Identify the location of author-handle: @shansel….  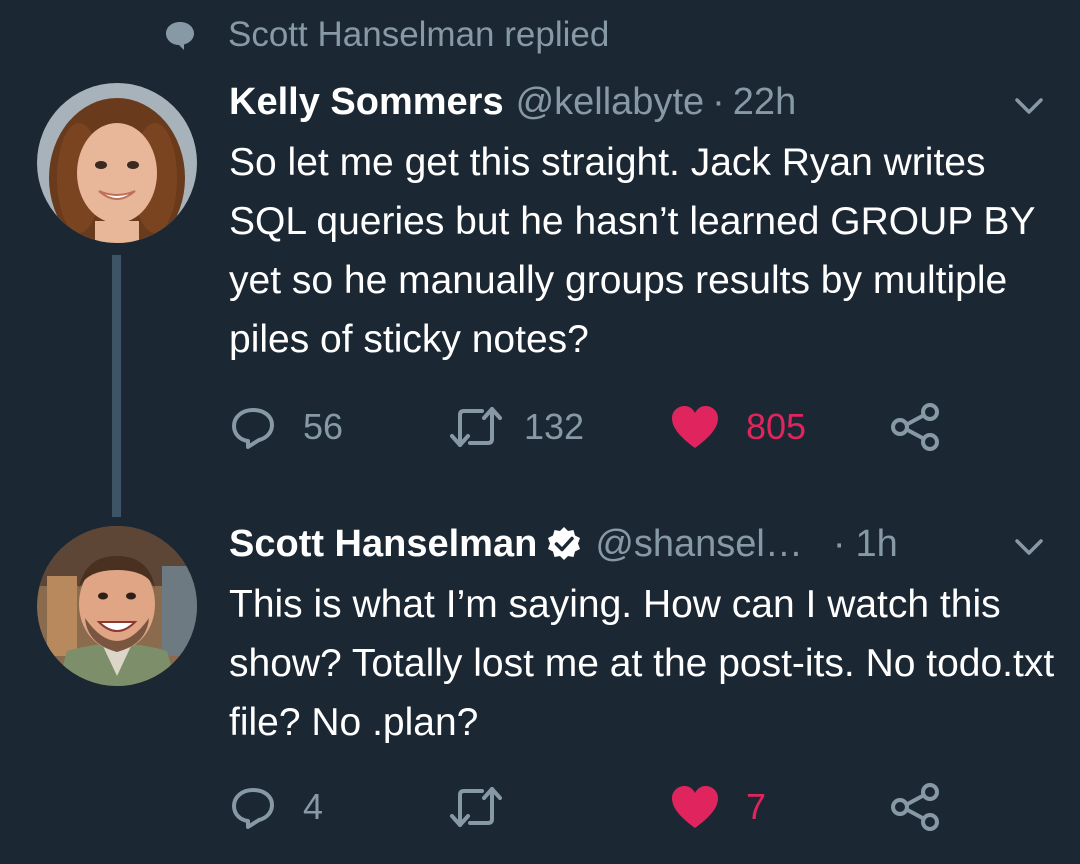
(699, 544).